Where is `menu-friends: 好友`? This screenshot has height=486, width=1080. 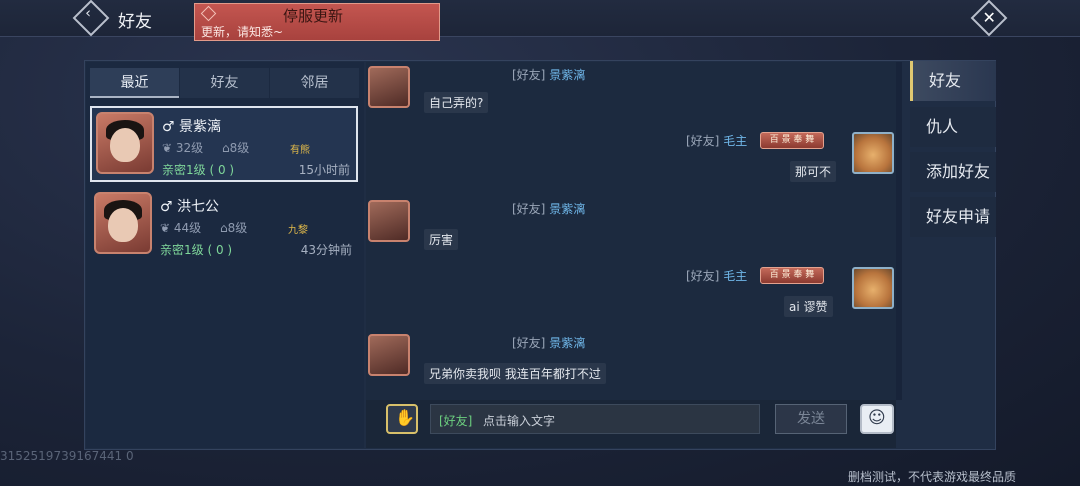
menu-friends: 好友 is located at coordinates (953, 81).